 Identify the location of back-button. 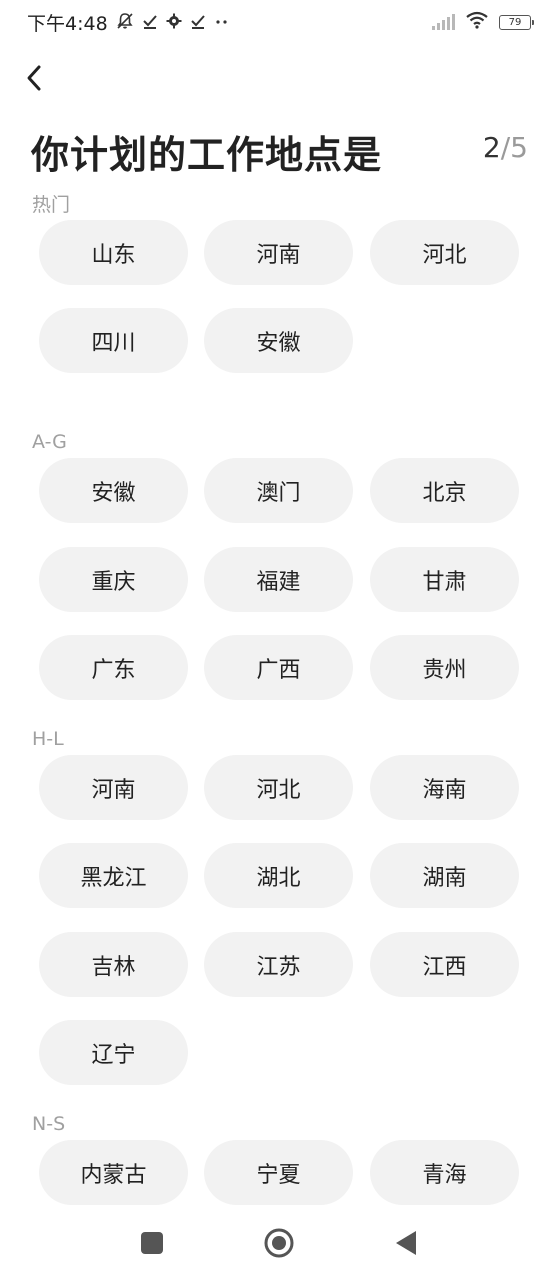
(34, 78).